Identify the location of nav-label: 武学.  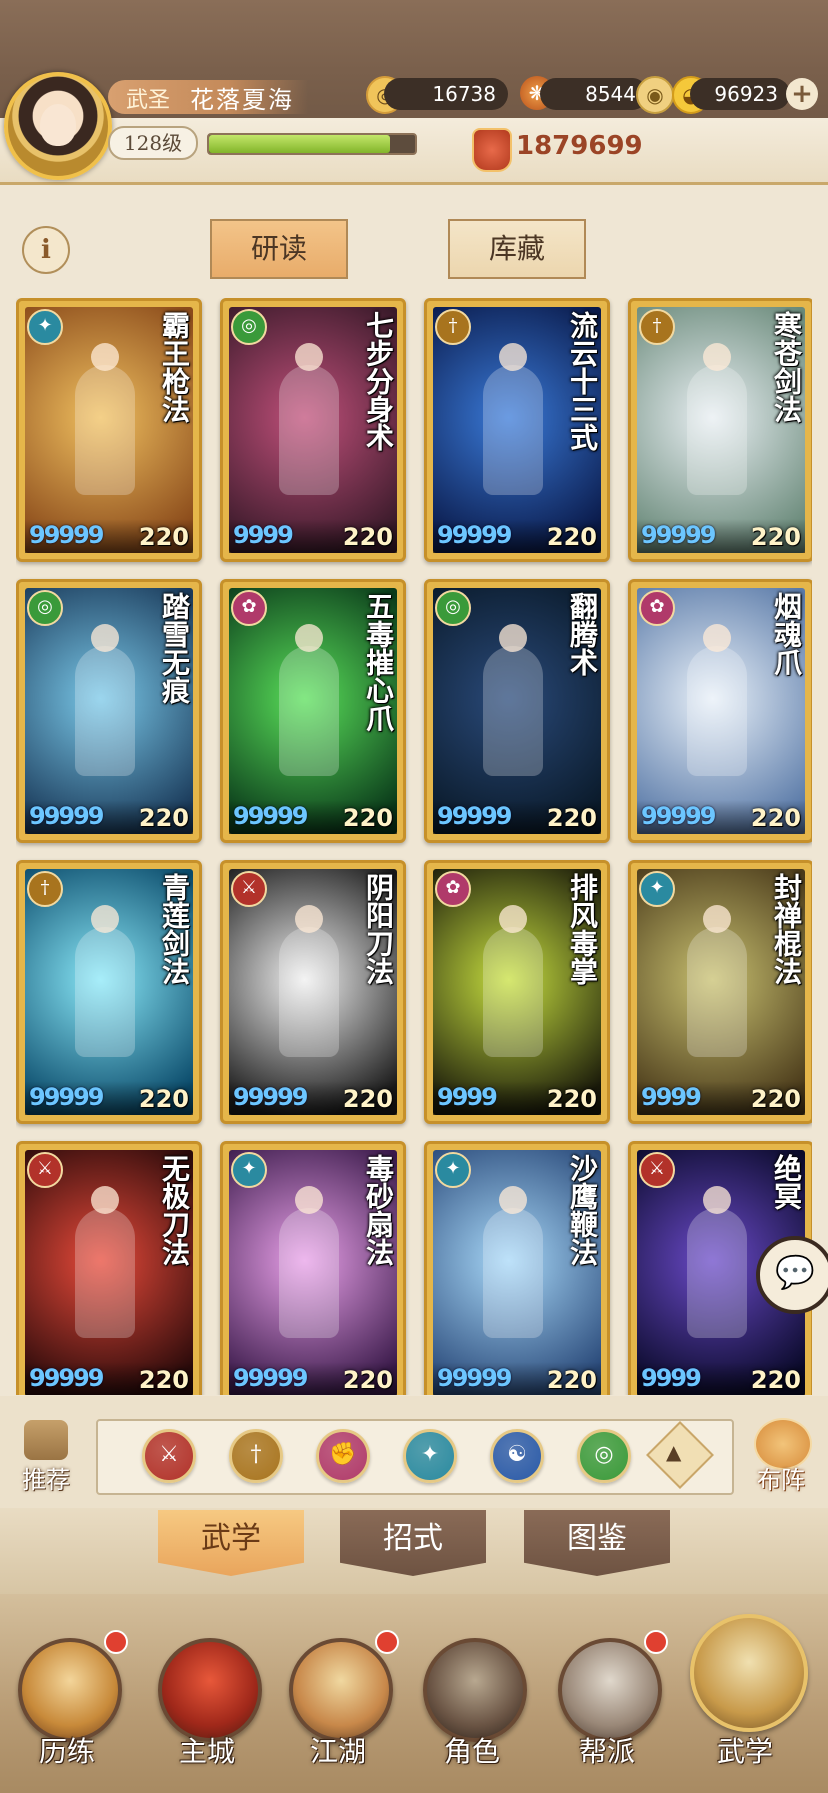
(744, 1751).